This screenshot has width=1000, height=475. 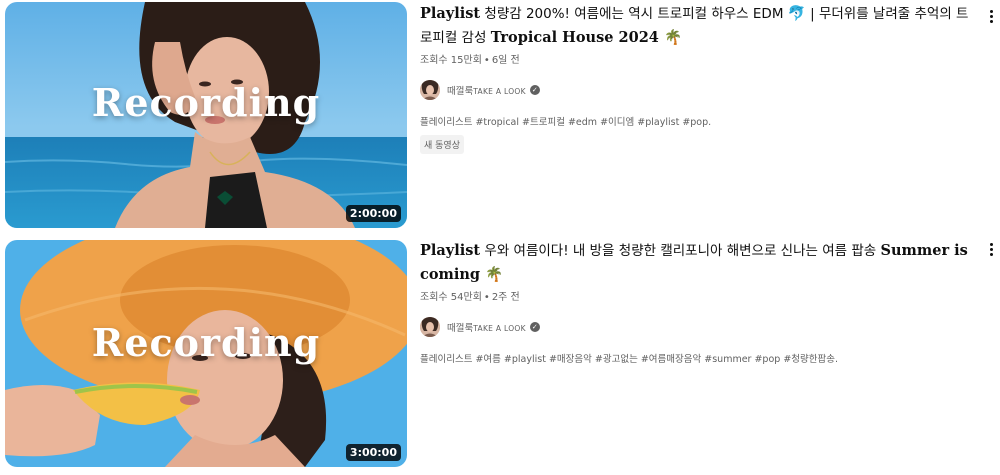 I want to click on dolphin-emoji: 🐬, so click(x=796, y=14).